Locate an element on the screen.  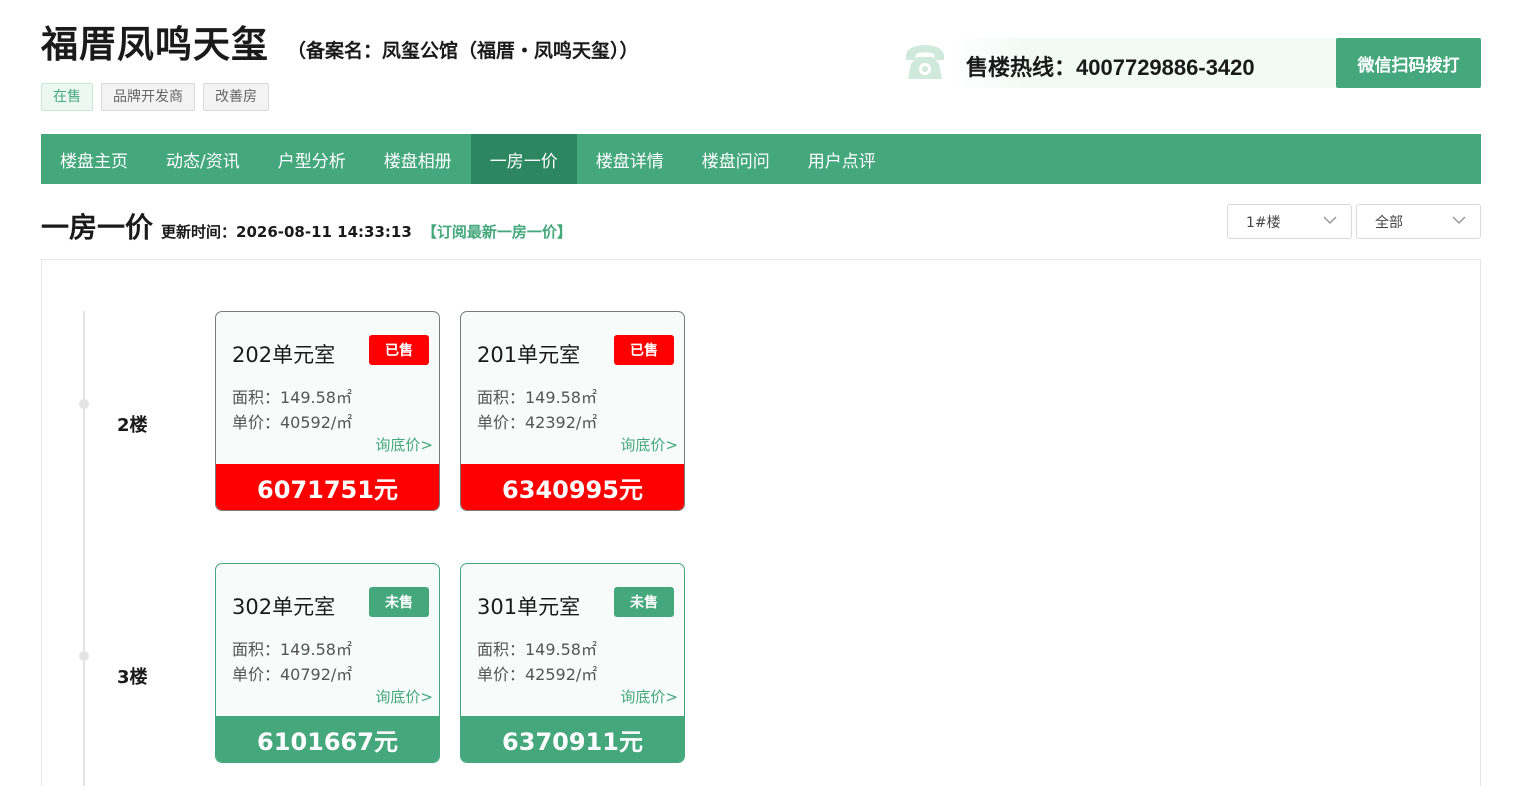
total-price: 6101667元 is located at coordinates (327, 739).